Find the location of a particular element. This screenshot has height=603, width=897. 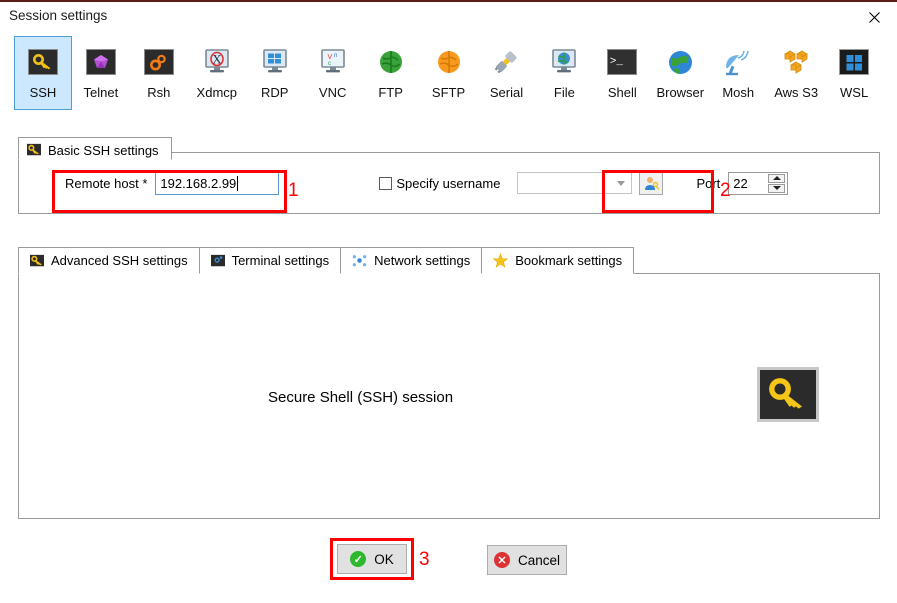

protocol-item-ftp: FTP is located at coordinates (391, 73).